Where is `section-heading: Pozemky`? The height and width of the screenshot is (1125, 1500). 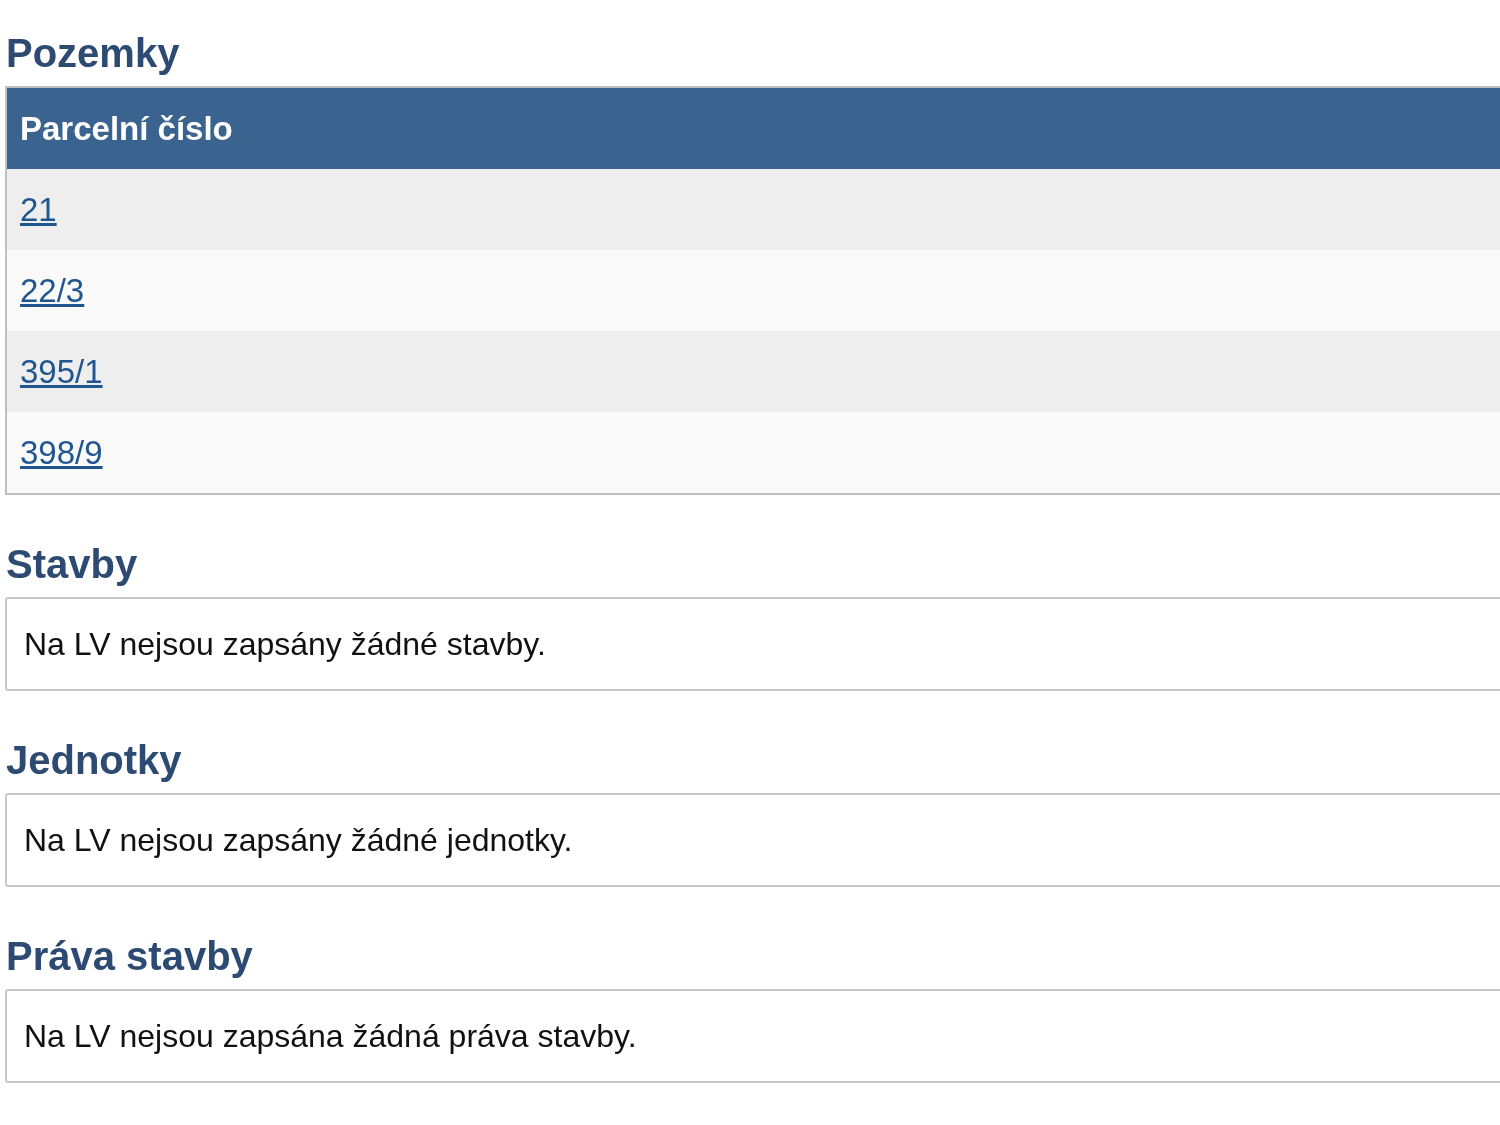 section-heading: Pozemky is located at coordinates (93, 53).